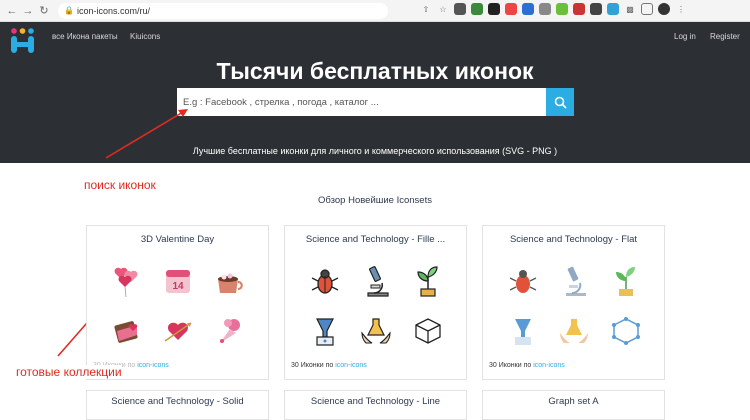 This screenshot has height=420, width=750. What do you see at coordinates (573, 239) in the screenshot?
I see `card-title: Science and Technology - Flat` at bounding box center [573, 239].